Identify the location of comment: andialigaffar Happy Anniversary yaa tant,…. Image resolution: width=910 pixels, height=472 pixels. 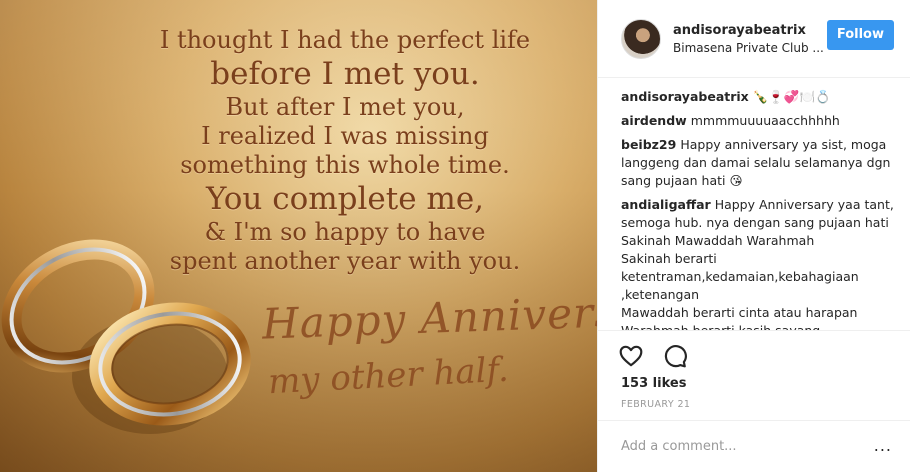
(759, 263).